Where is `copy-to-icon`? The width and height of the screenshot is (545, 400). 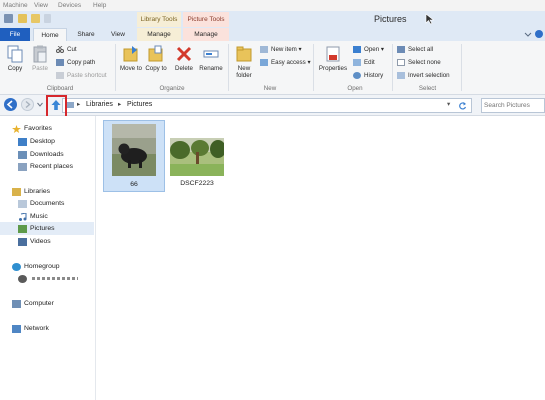 copy-to-icon is located at coordinates (156, 54).